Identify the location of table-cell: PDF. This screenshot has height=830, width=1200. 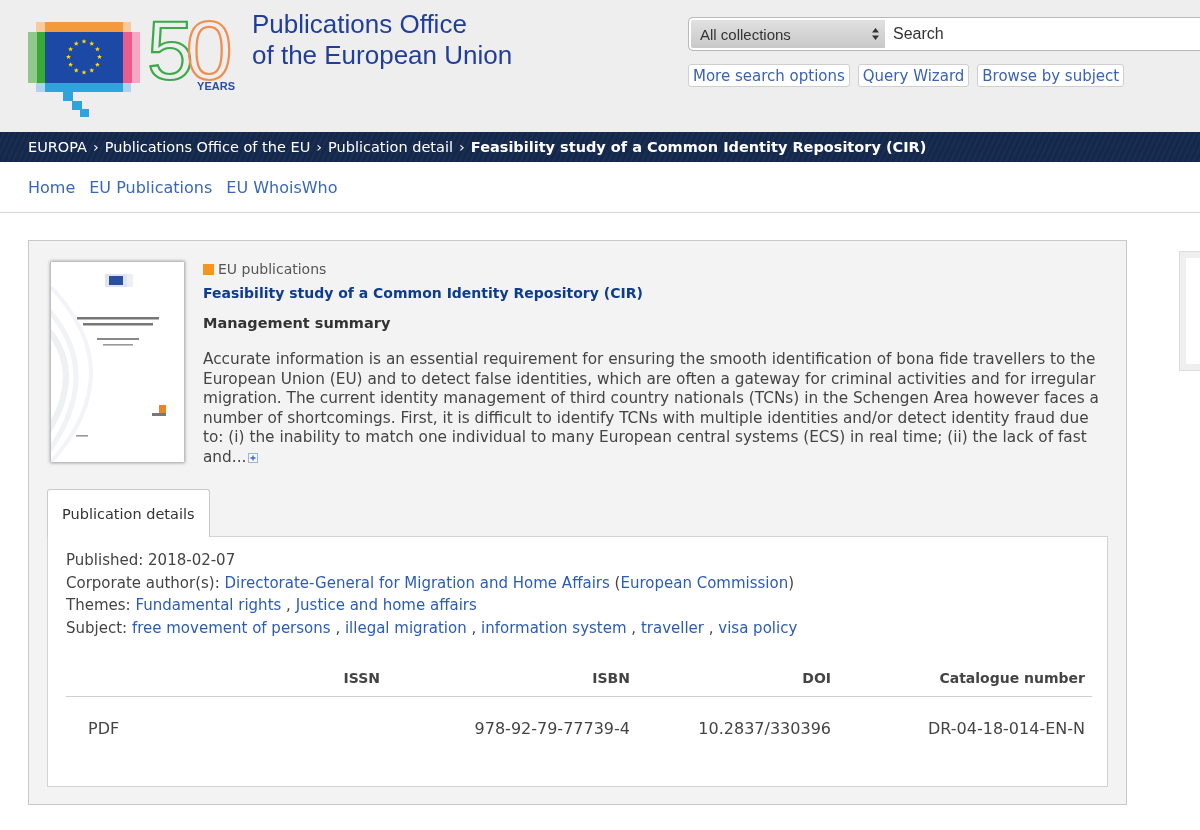
(131, 727).